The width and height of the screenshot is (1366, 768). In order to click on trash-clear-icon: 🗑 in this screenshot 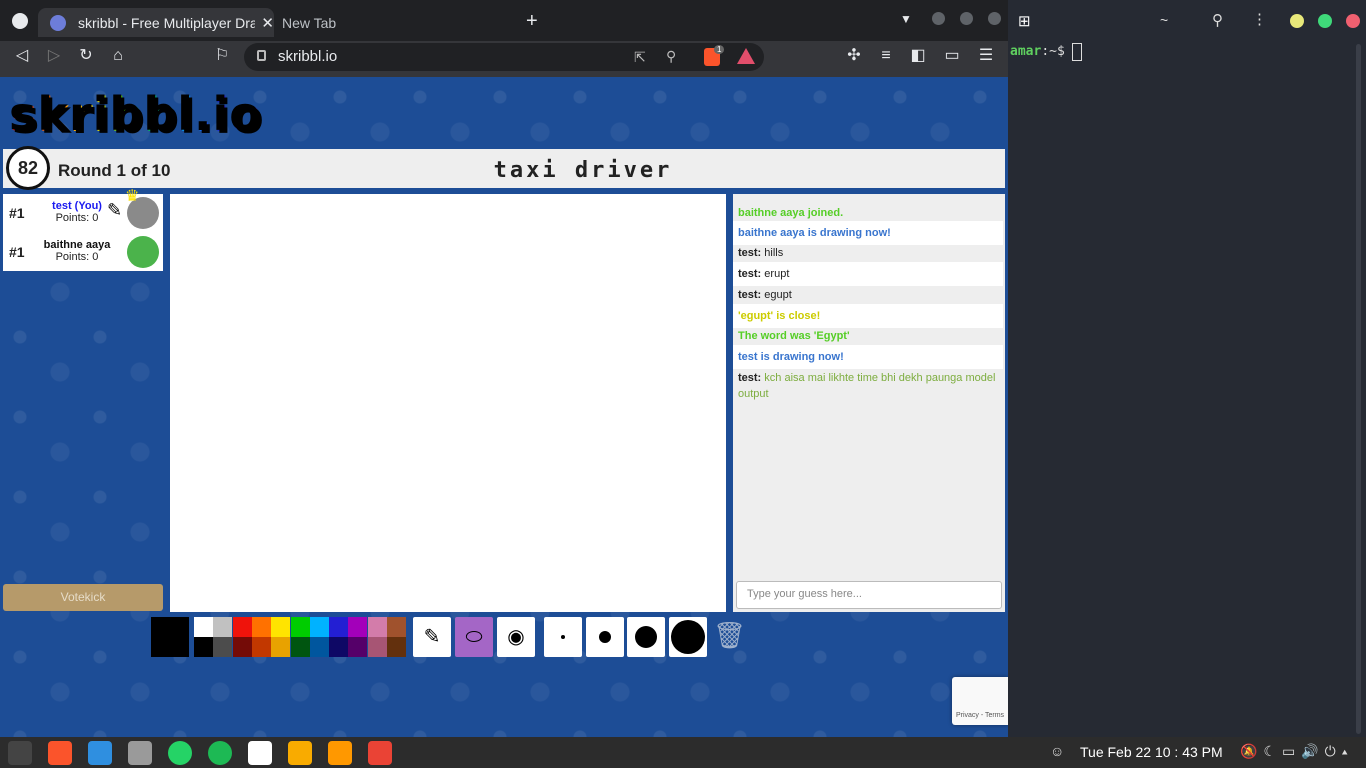, I will do `click(729, 635)`.